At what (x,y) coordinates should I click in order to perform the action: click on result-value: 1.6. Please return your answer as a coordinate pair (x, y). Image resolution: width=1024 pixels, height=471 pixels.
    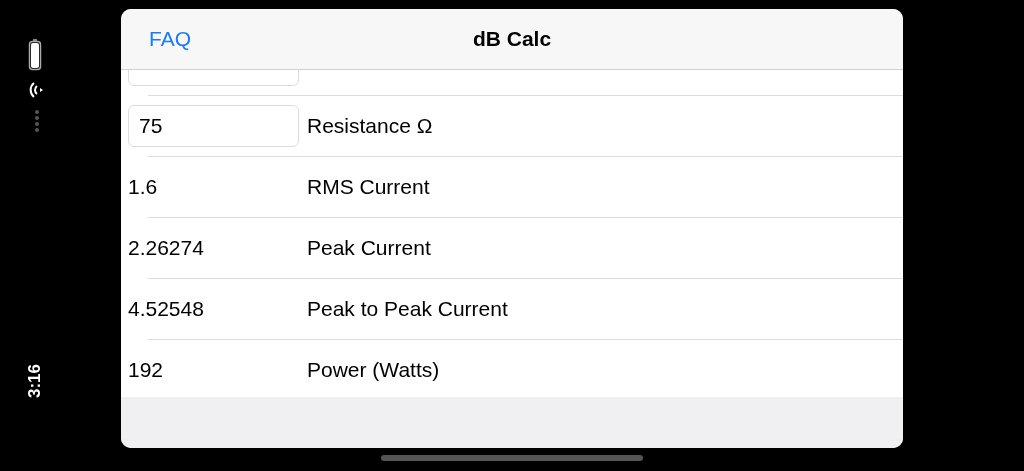
    Looking at the image, I should click on (143, 187).